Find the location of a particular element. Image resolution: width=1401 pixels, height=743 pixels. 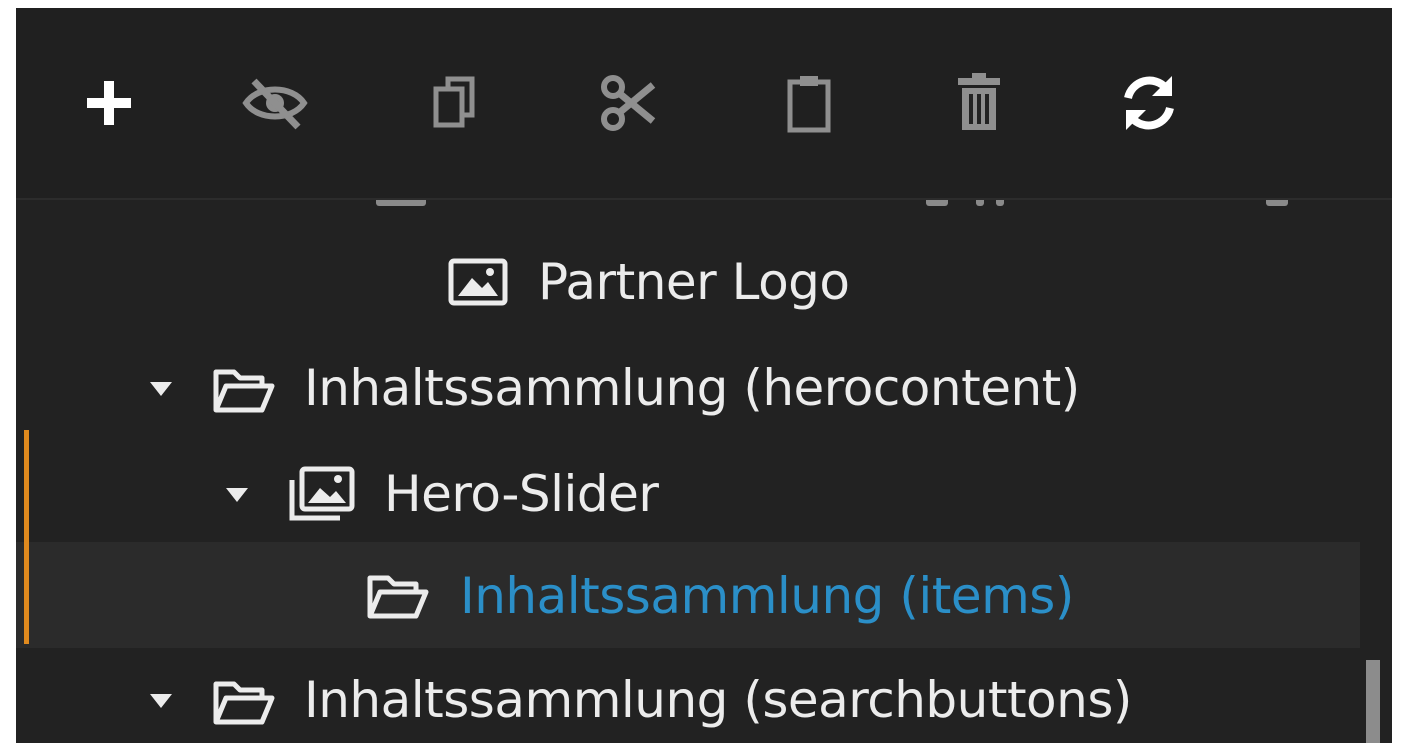

refresh-button is located at coordinates (1149, 103).